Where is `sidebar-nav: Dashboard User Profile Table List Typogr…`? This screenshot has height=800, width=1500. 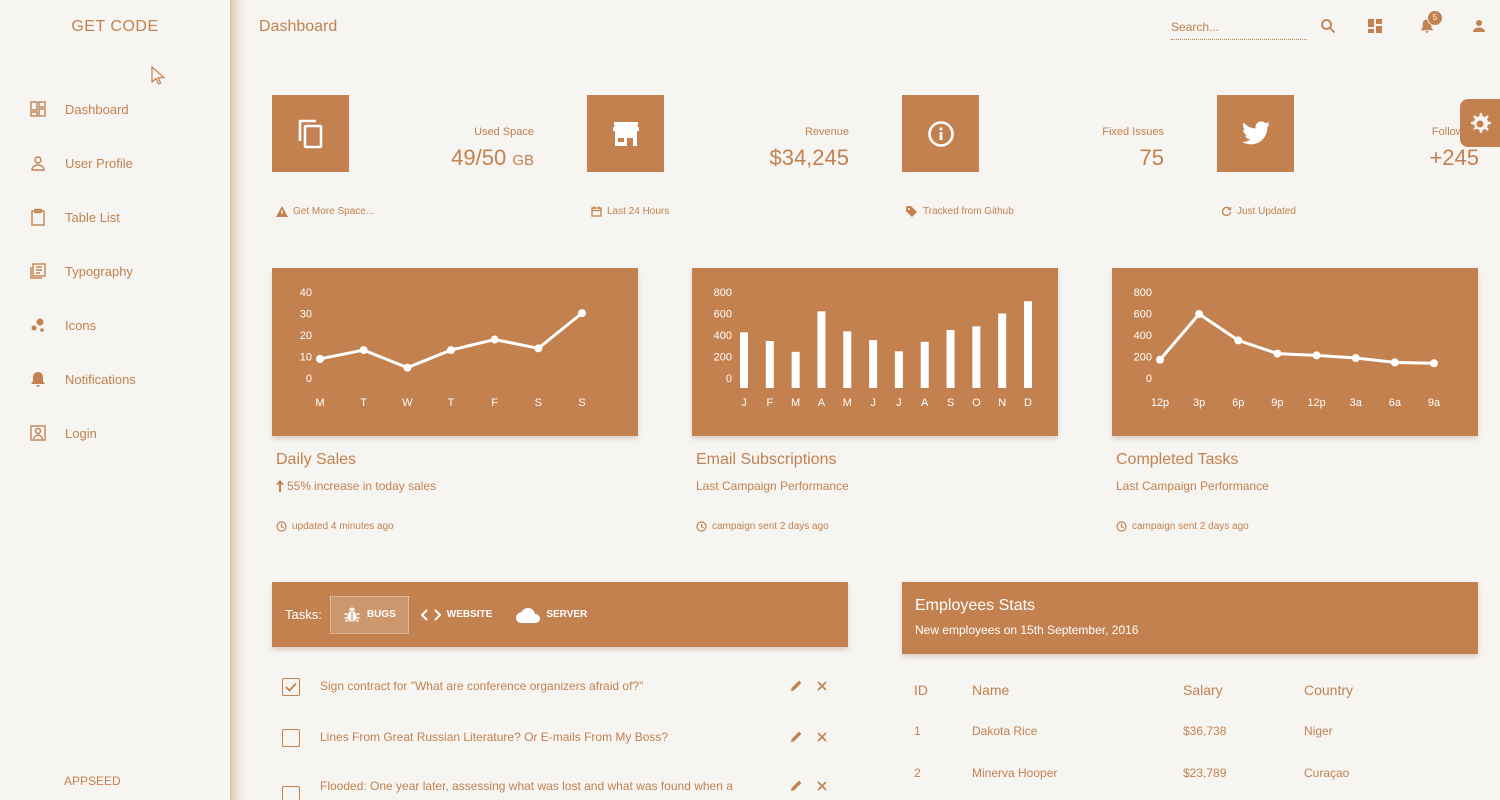
sidebar-nav: Dashboard User Profile Table List Typogr… is located at coordinates (115, 271).